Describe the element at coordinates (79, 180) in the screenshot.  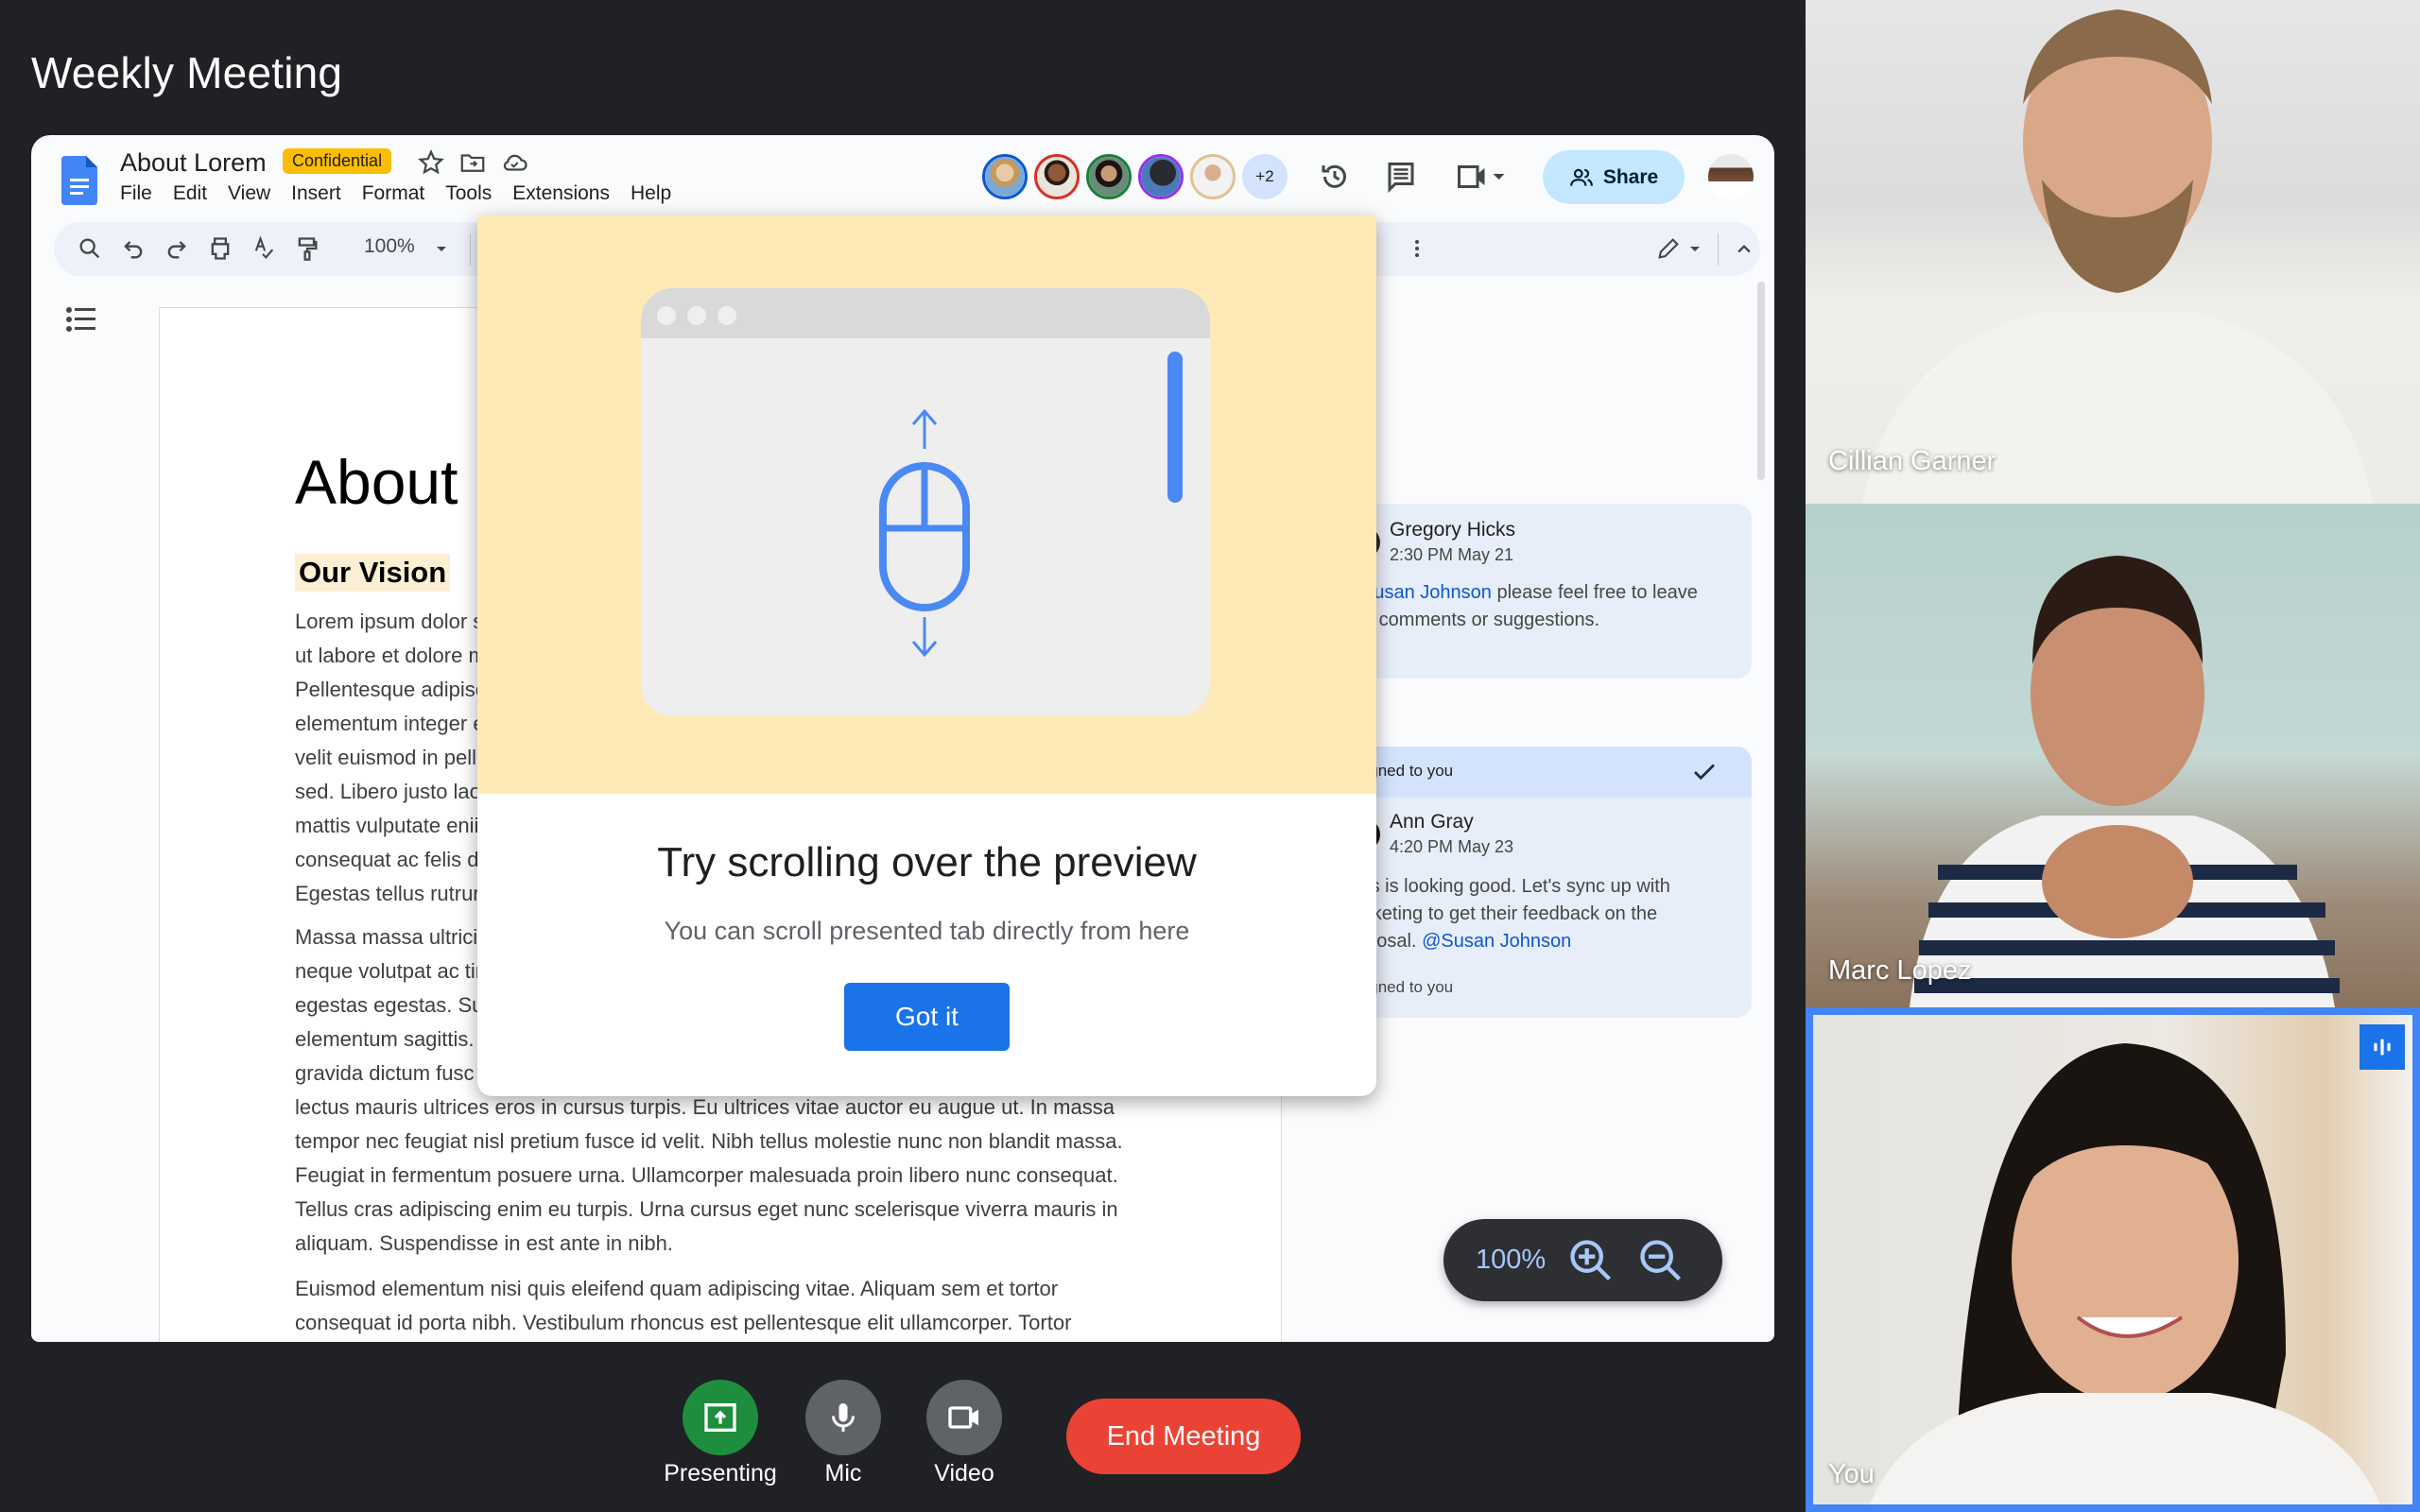
I see `google-docs-icon` at that location.